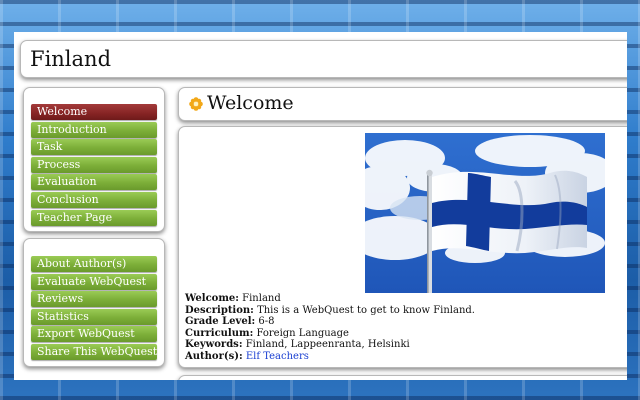 Image resolution: width=640 pixels, height=400 pixels. What do you see at coordinates (405, 334) in the screenshot?
I see `info-curriculum: Curriculum: Foreign Language` at bounding box center [405, 334].